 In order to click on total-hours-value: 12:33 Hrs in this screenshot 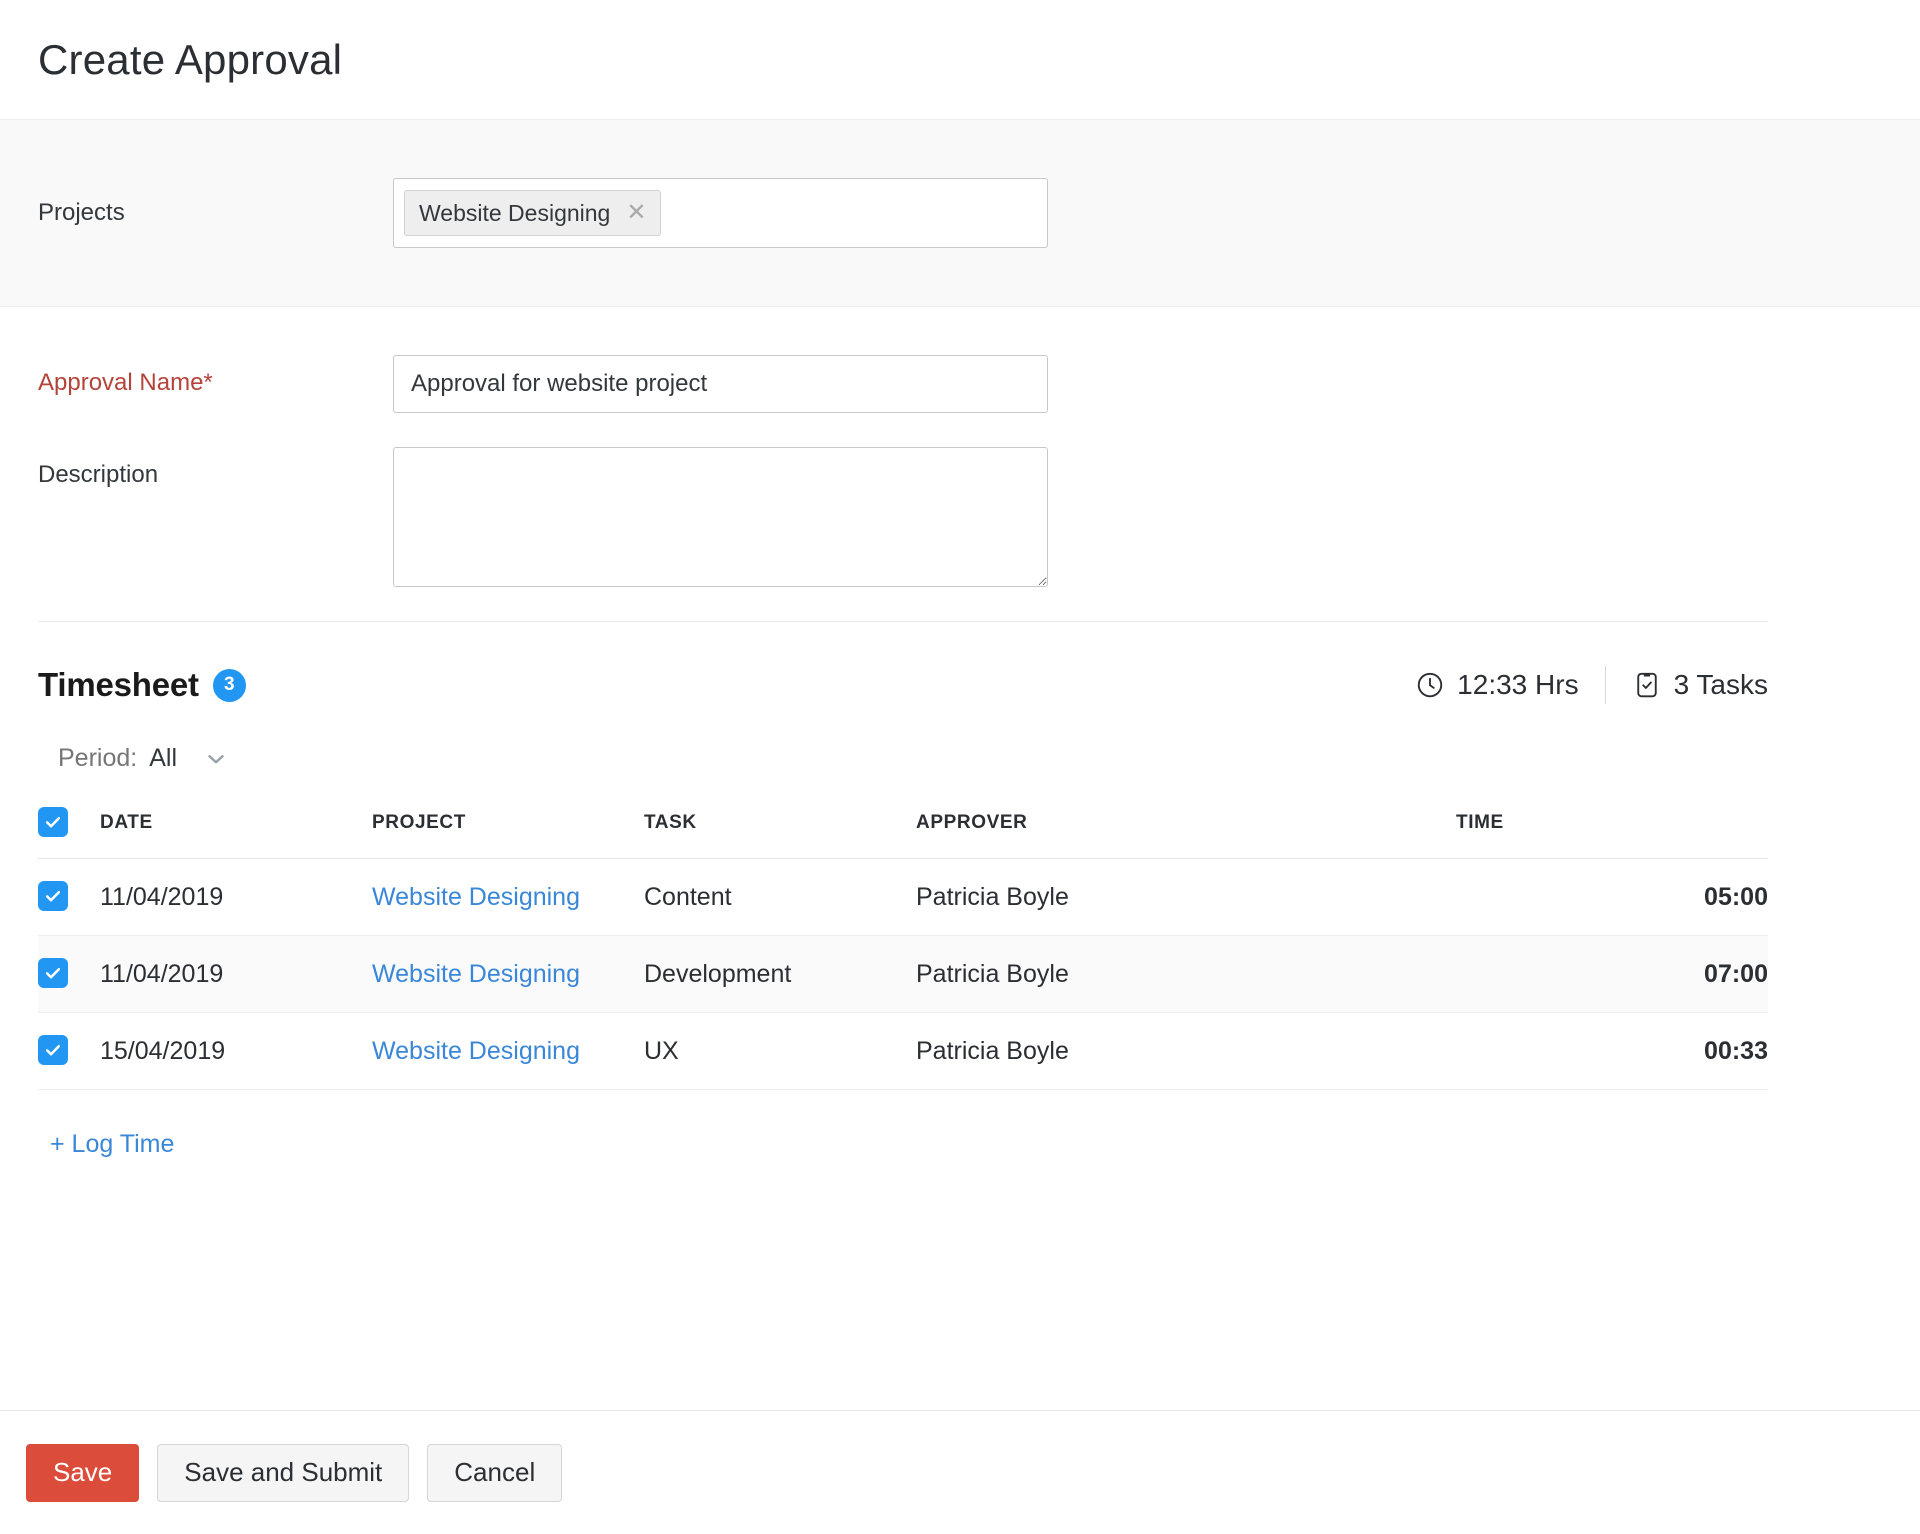, I will do `click(1518, 684)`.